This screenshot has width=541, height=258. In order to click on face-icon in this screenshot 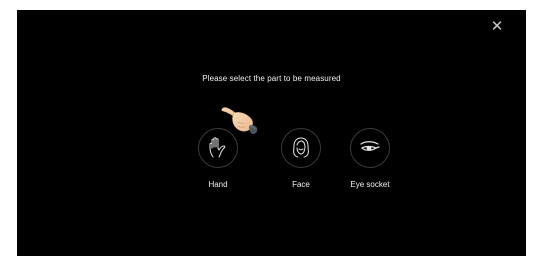, I will do `click(301, 147)`.